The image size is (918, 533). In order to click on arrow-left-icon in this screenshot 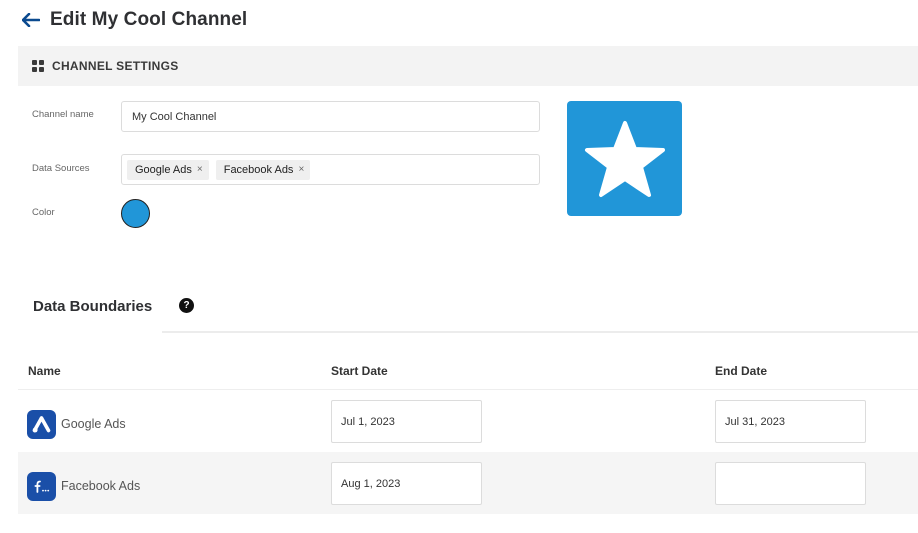, I will do `click(31, 20)`.